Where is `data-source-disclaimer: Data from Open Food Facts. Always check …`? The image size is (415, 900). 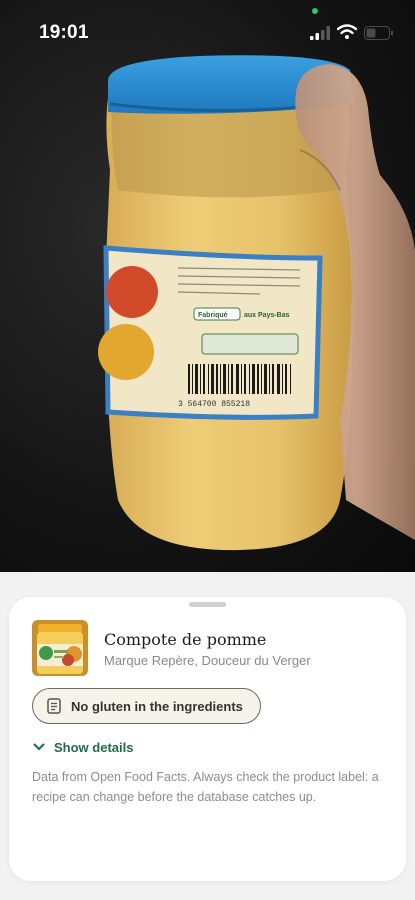
data-source-disclaimer: Data from Open Food Facts. Always check … is located at coordinates (205, 787).